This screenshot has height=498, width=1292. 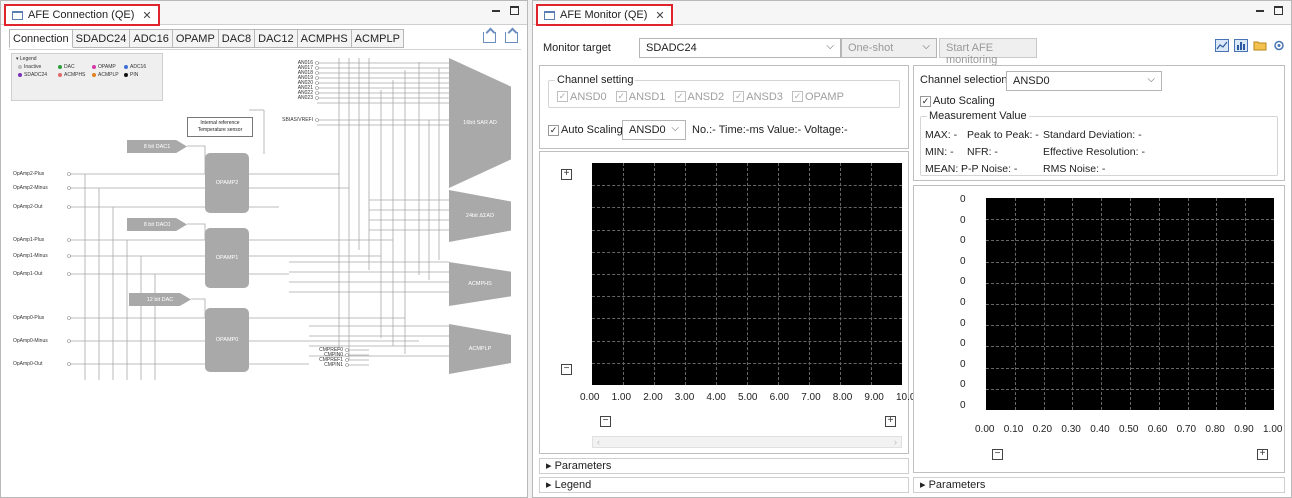 I want to click on tab-dac8: DAC8, so click(x=237, y=38).